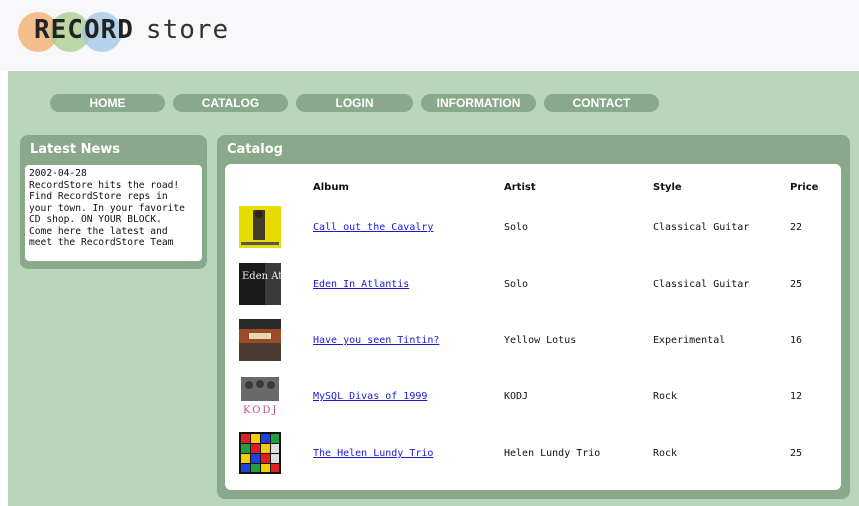 Image resolution: width=859 pixels, height=506 pixels. I want to click on col-header-album: Album, so click(331, 187).